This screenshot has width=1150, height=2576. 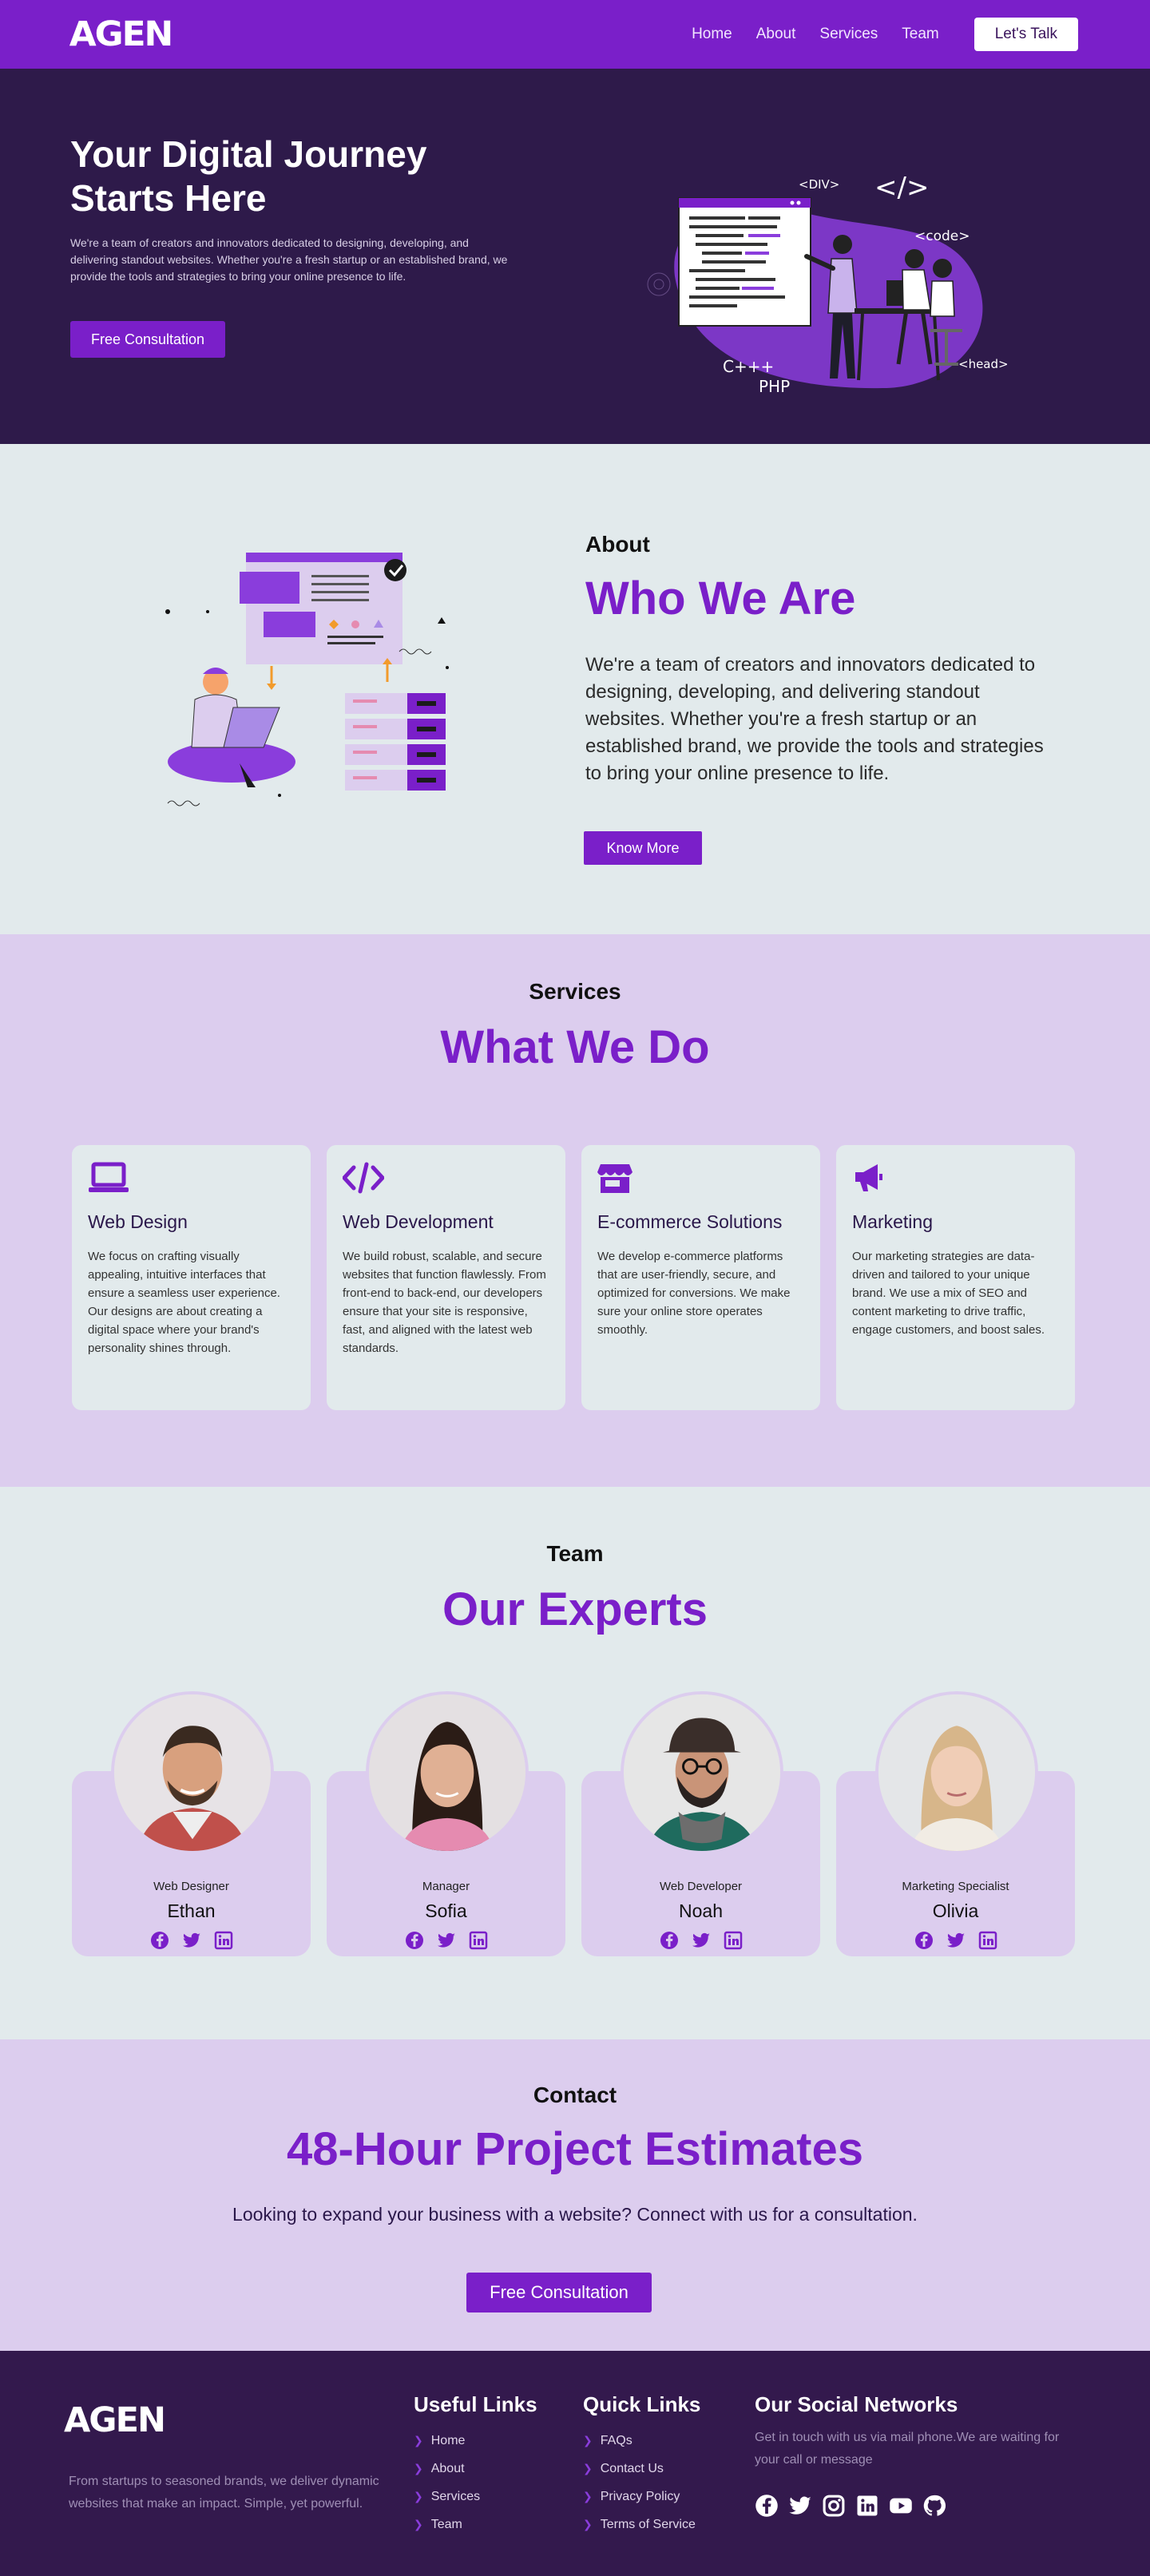 I want to click on service-card-title: Web Development, so click(x=418, y=1221).